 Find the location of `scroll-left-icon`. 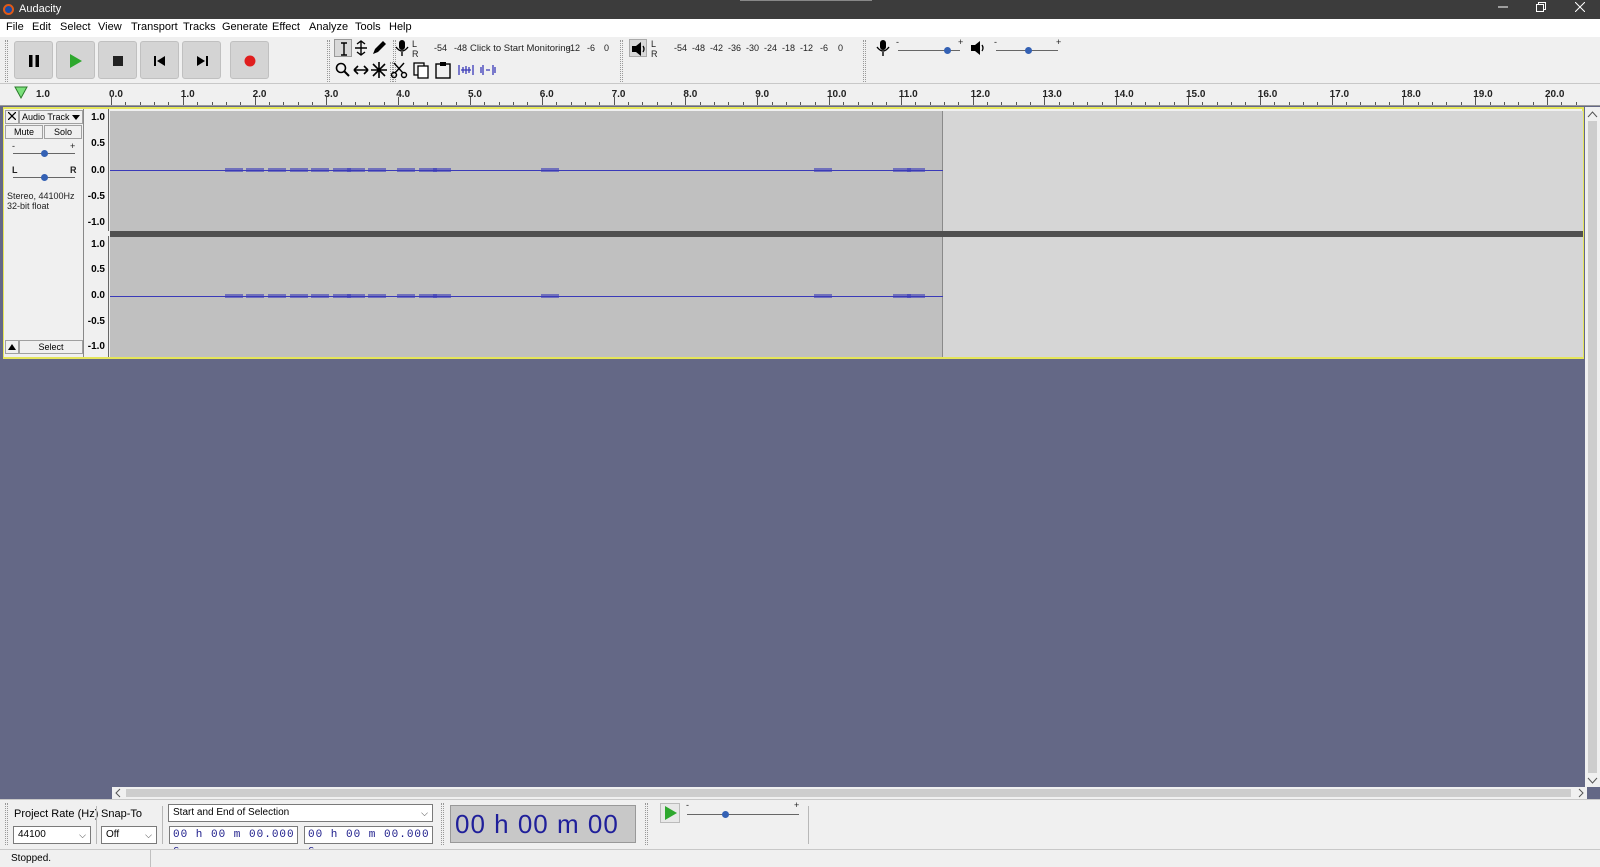

scroll-left-icon is located at coordinates (118, 793).